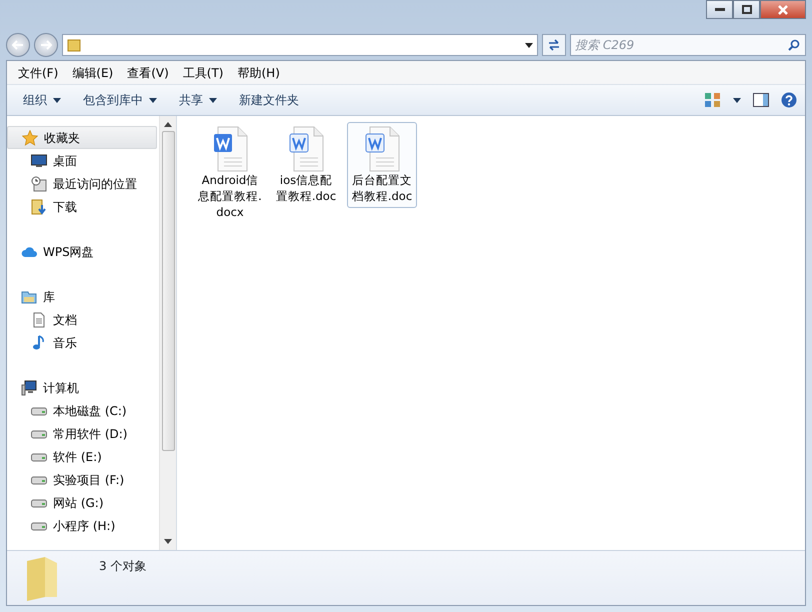 The image size is (812, 612). Describe the element at coordinates (83, 479) in the screenshot. I see `sidebar-item: 实验项目 (F:)` at that location.